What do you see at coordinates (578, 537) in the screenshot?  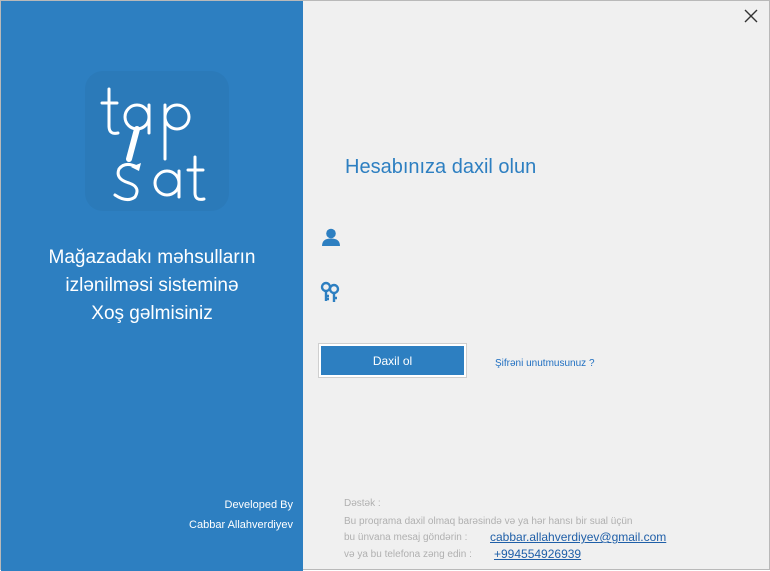 I see `support-email-link: cabbar.allahverdiyev@gmail.com` at bounding box center [578, 537].